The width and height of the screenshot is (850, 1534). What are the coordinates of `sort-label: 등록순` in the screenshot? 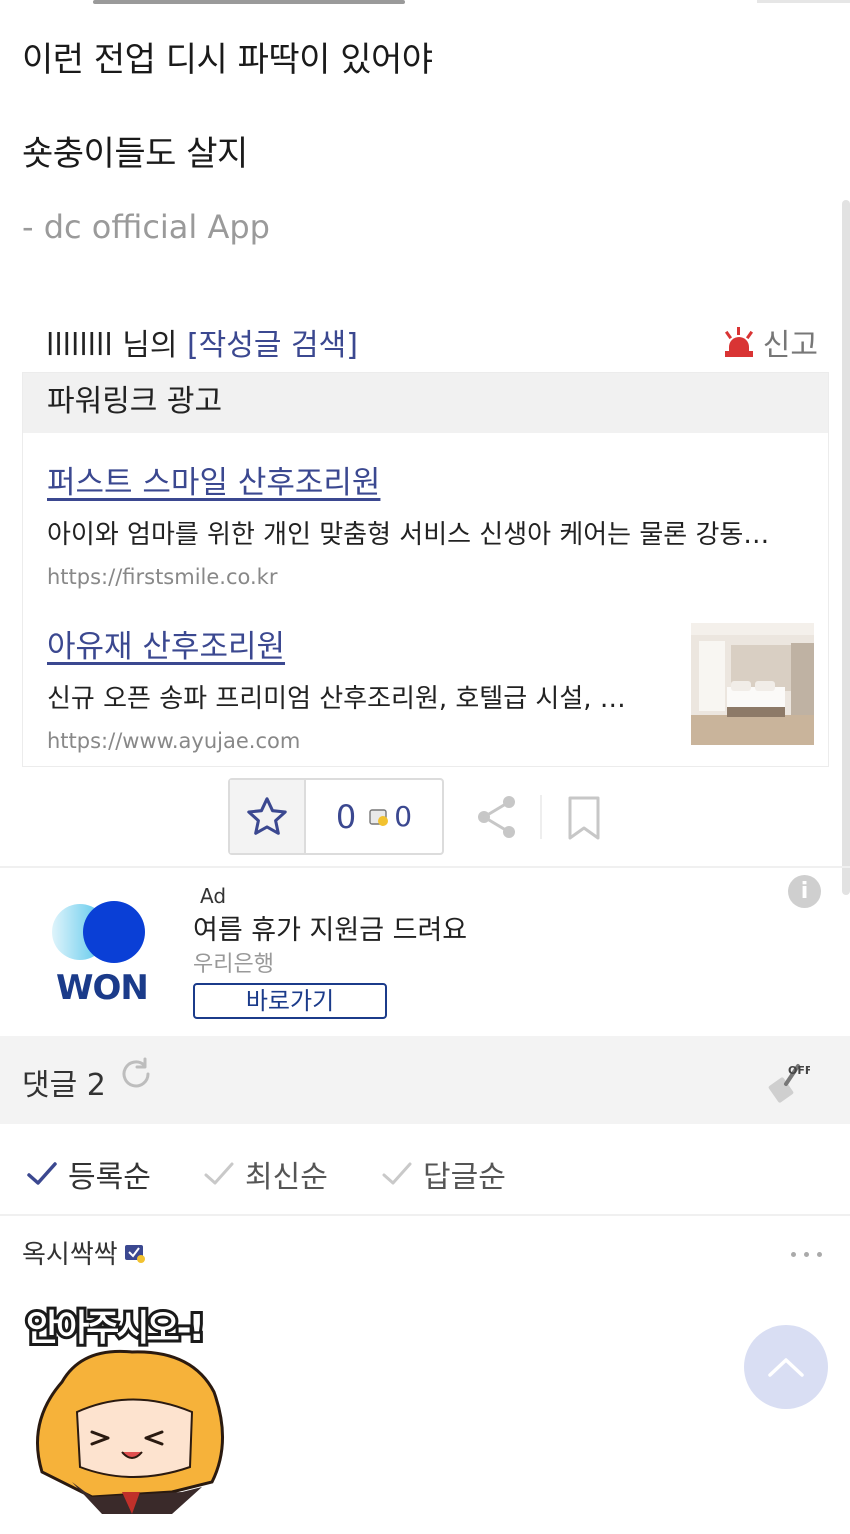 It's located at (109, 1177).